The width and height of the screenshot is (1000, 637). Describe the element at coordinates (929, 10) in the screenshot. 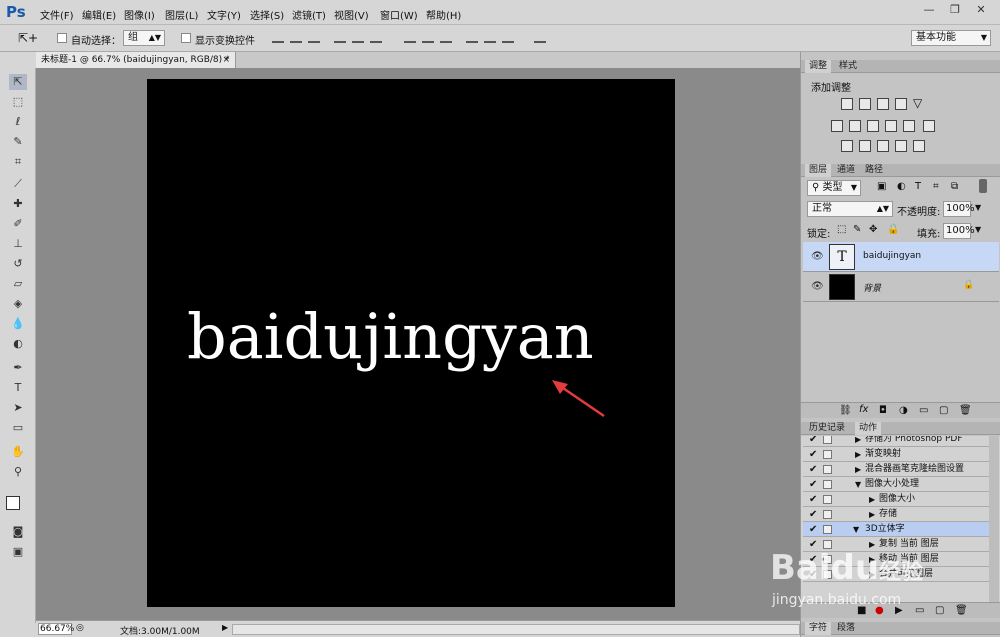

I see `minimize-button: —` at that location.